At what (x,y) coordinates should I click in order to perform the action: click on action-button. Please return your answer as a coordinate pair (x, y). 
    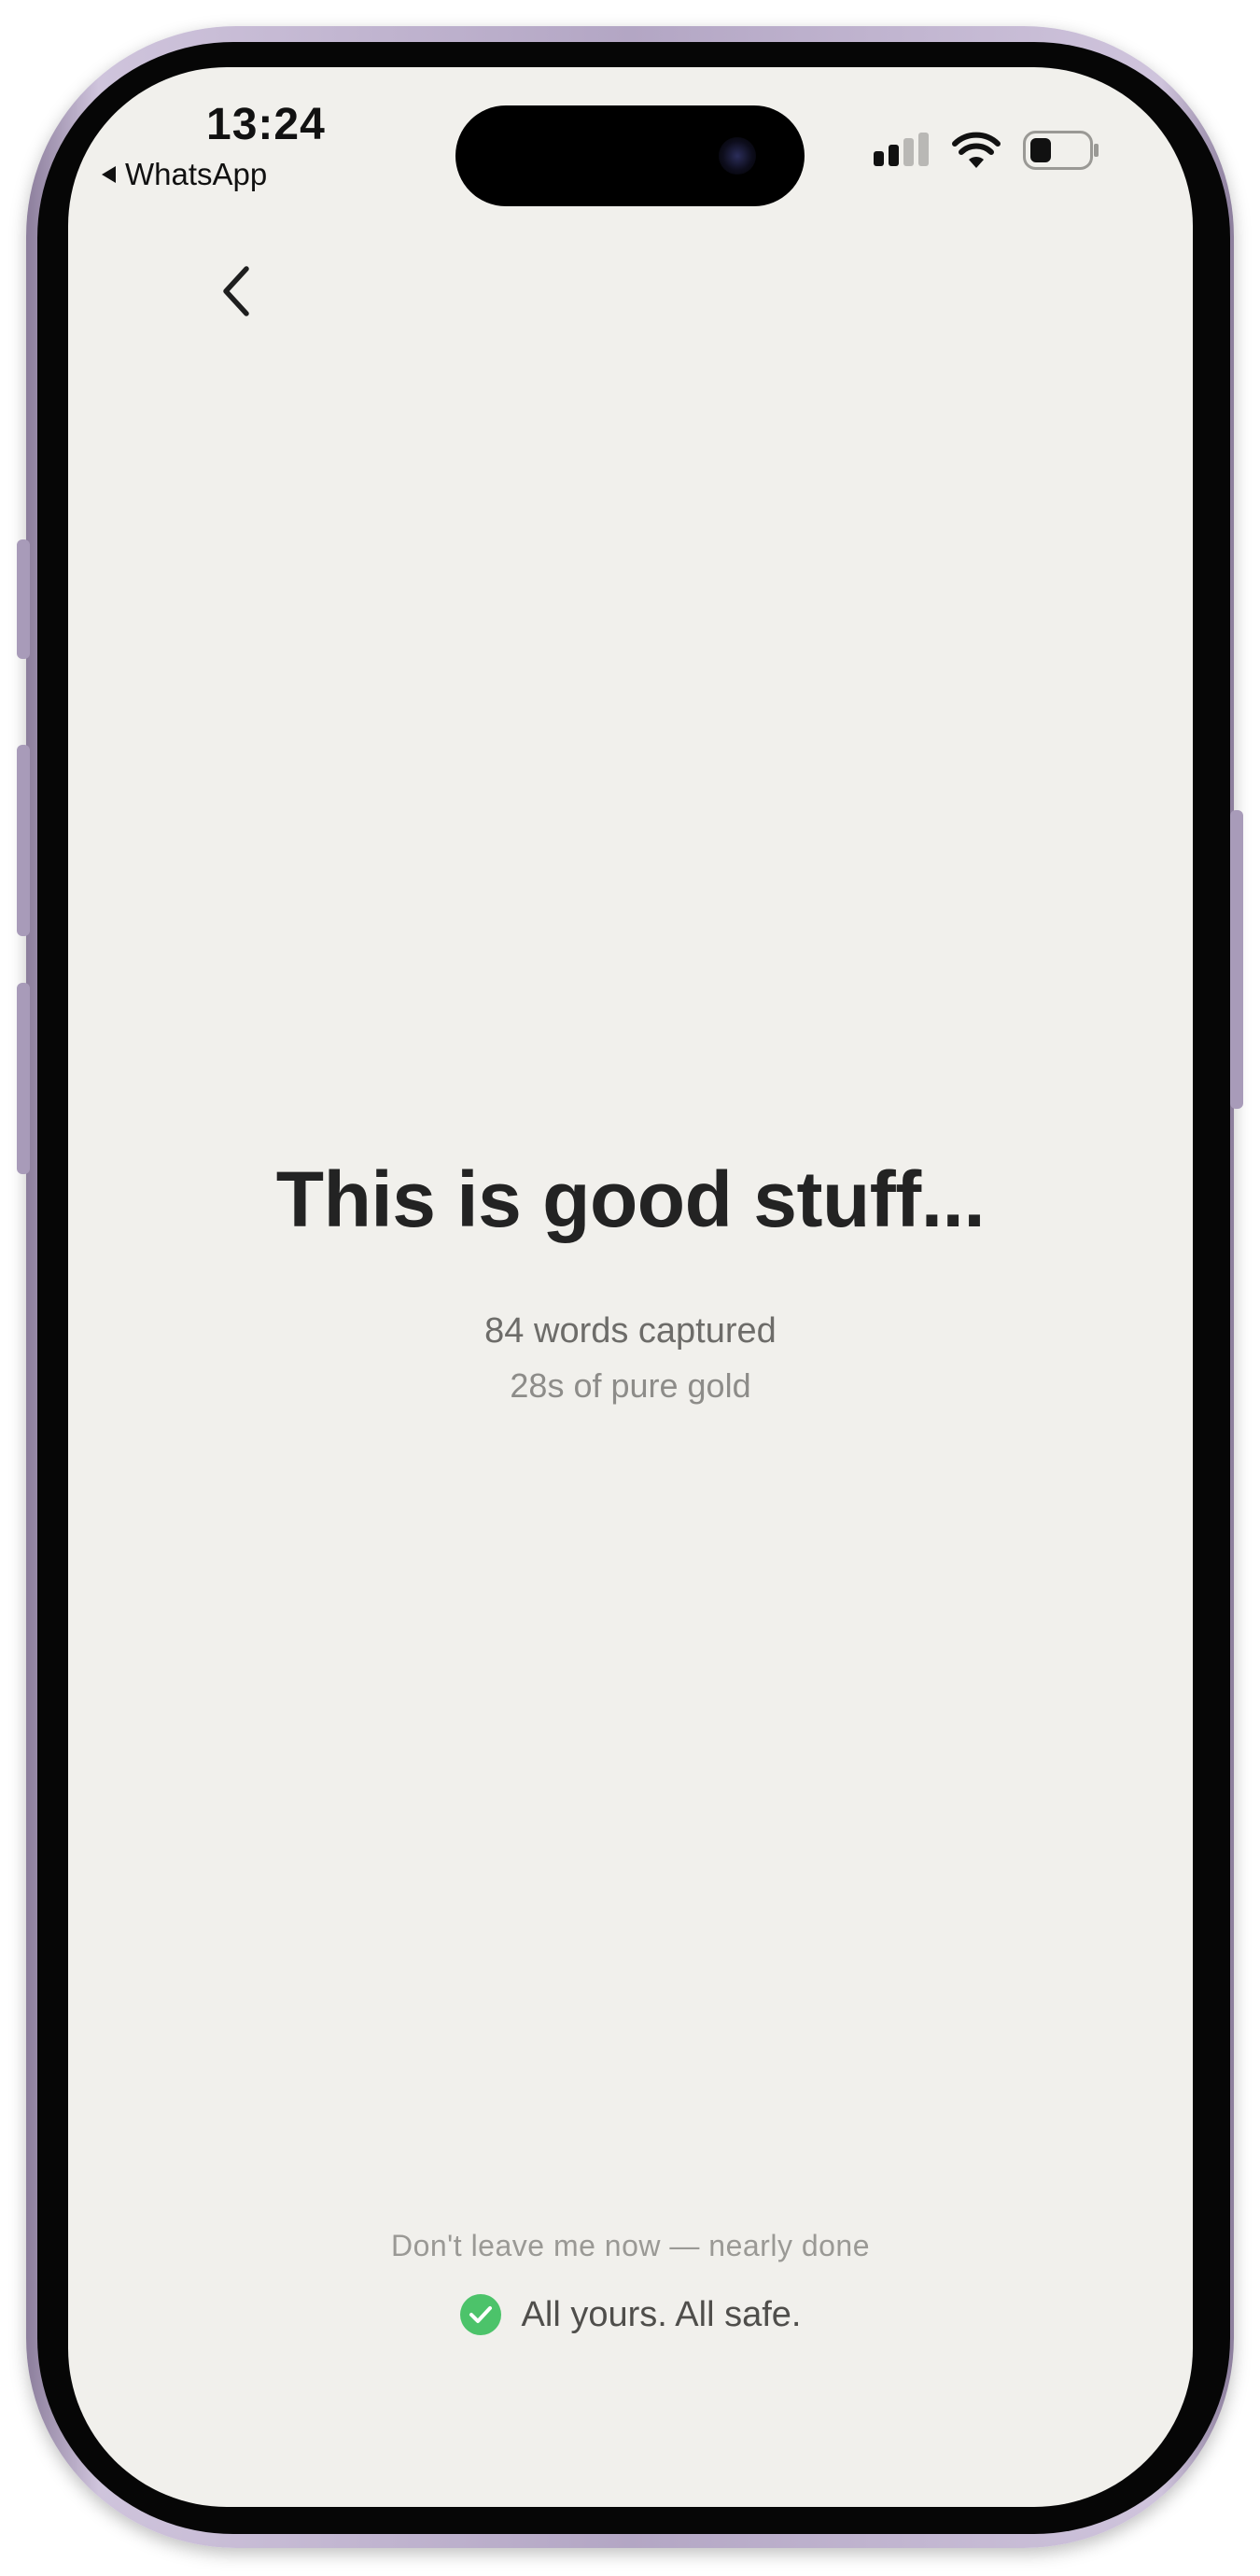
    Looking at the image, I should click on (23, 599).